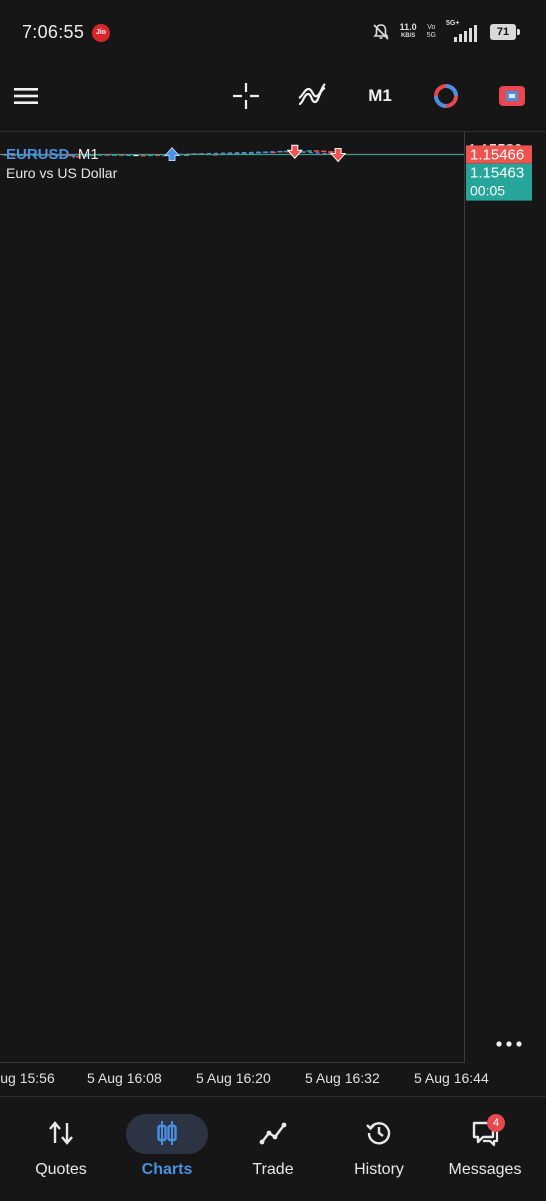  I want to click on crosshair-icon, so click(246, 96).